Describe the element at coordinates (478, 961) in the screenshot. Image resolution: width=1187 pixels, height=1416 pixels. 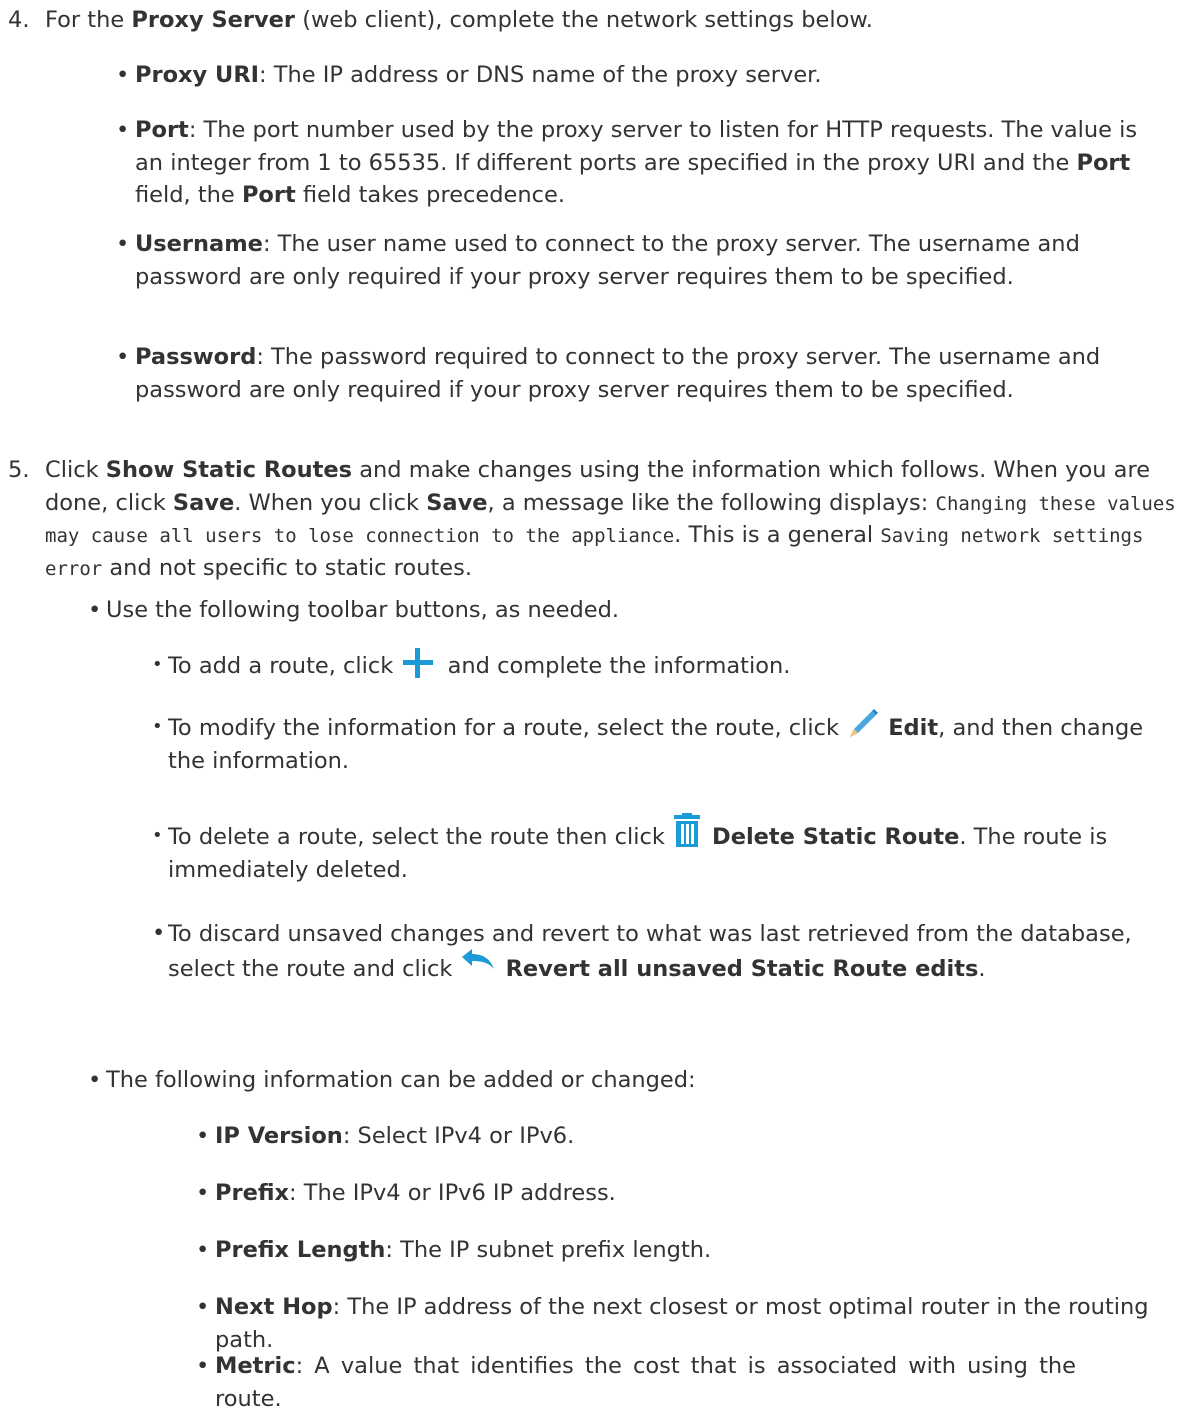
I see `undo-arrow-icon` at that location.